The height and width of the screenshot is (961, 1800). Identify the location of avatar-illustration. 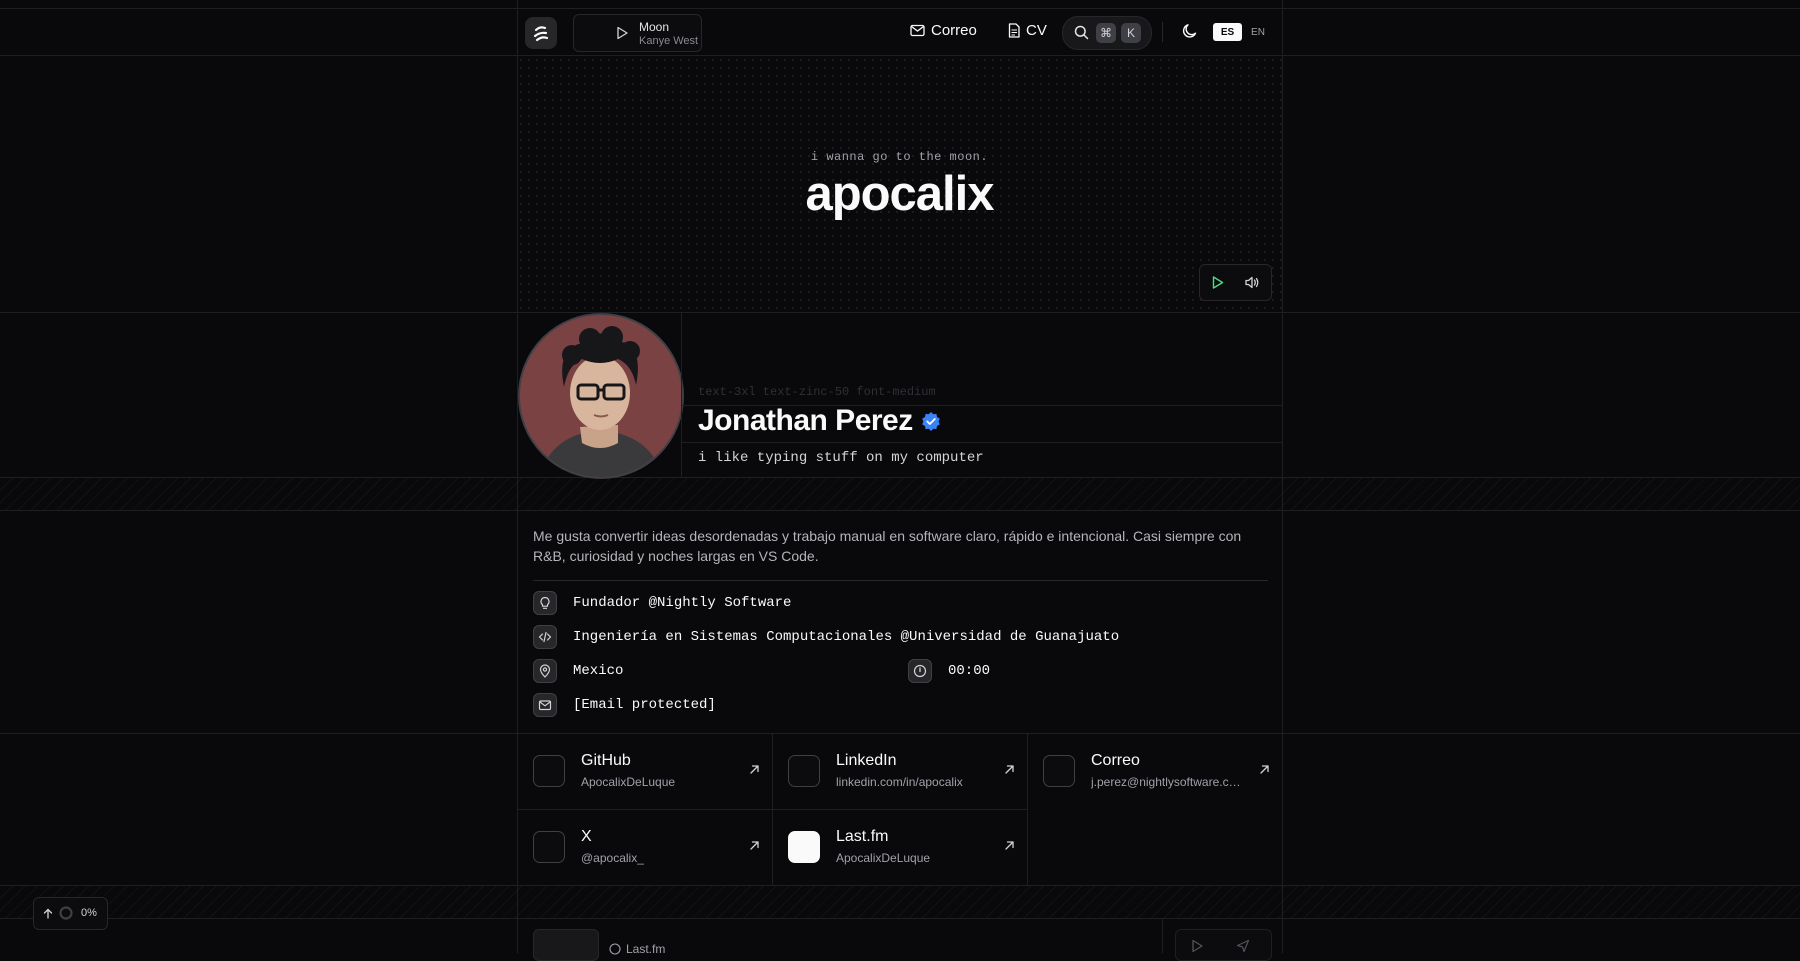
(601, 396).